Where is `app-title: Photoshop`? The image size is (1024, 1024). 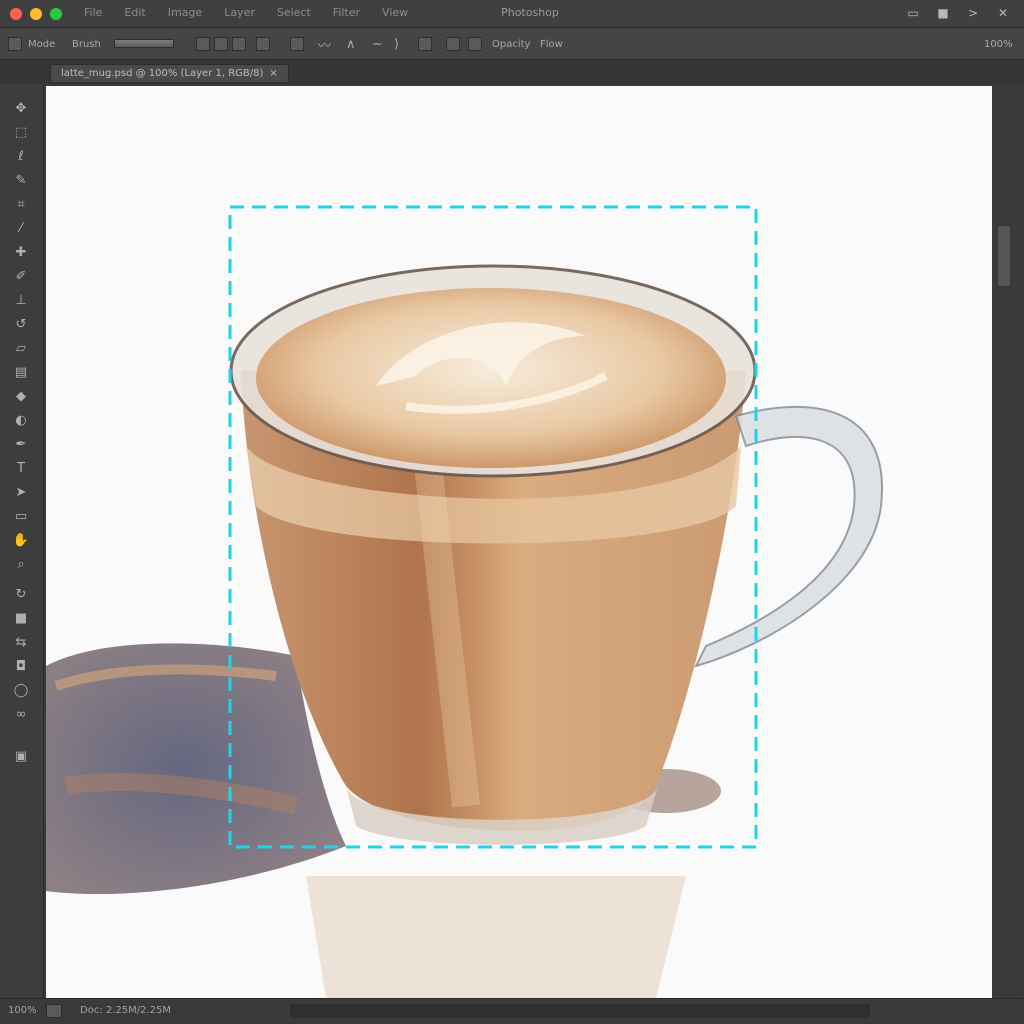 app-title: Photoshop is located at coordinates (530, 12).